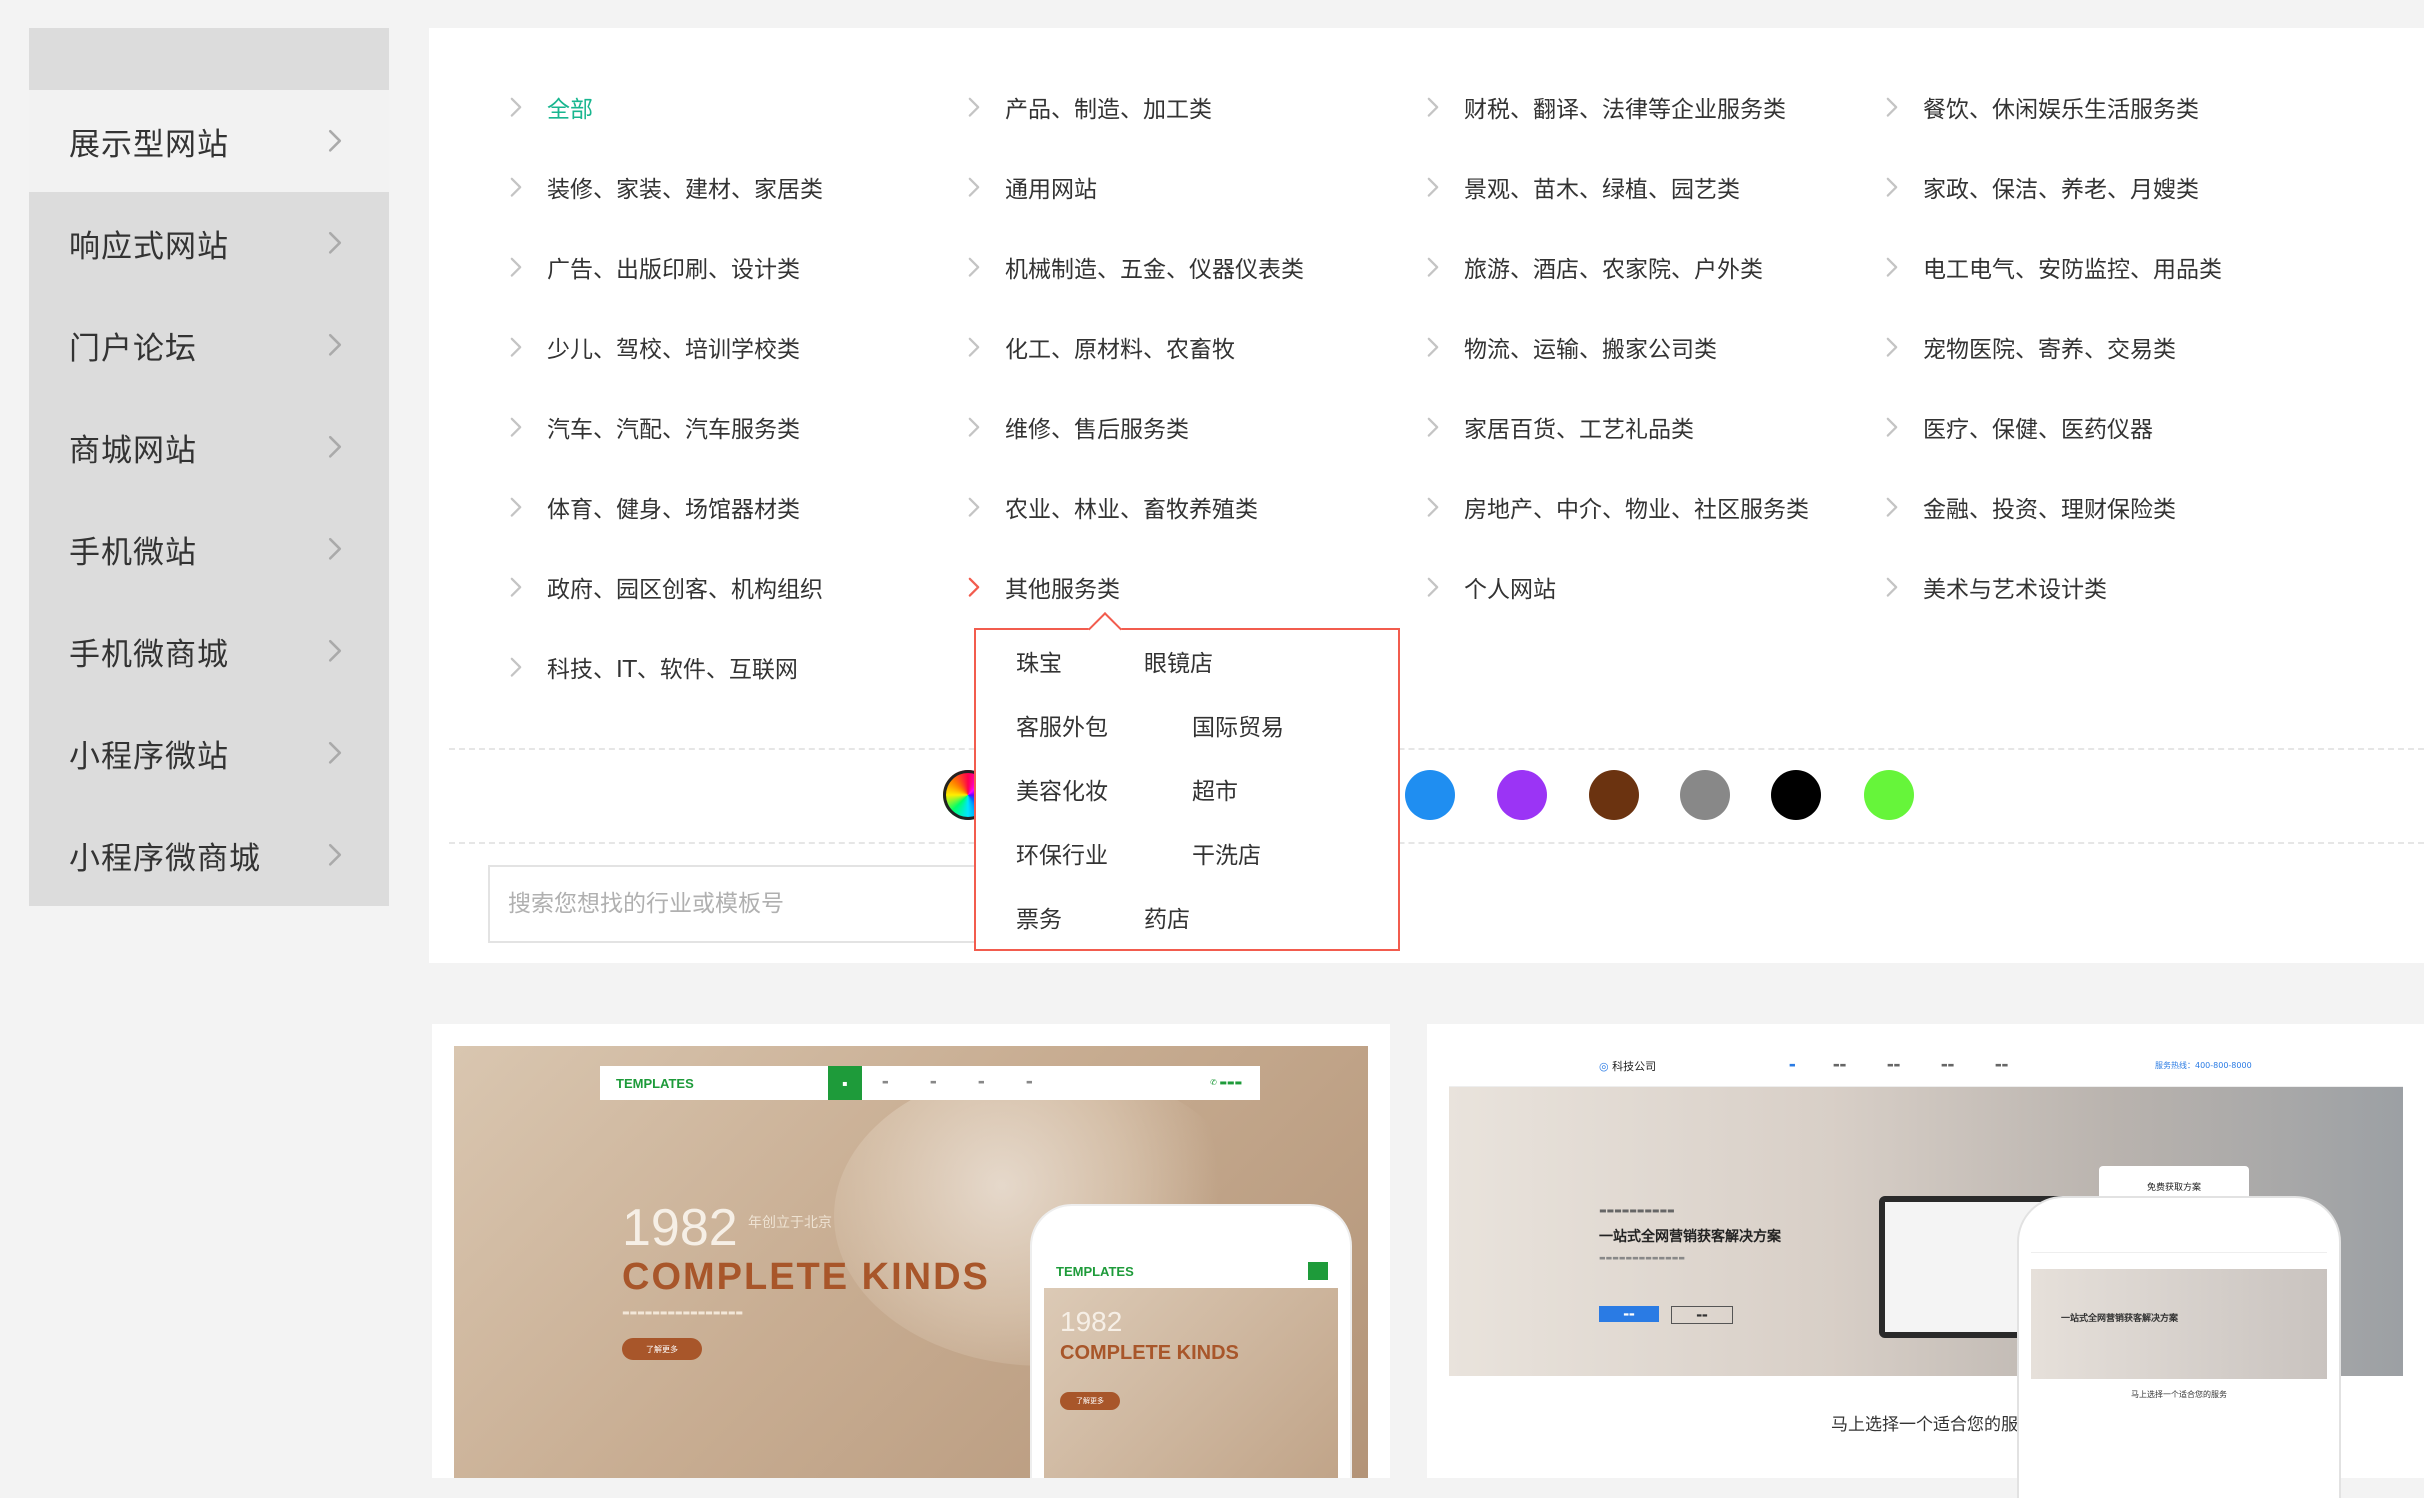 This screenshot has height=1498, width=2424. What do you see at coordinates (673, 430) in the screenshot?
I see `category-label: 汽车、汽配、汽车服务类` at bounding box center [673, 430].